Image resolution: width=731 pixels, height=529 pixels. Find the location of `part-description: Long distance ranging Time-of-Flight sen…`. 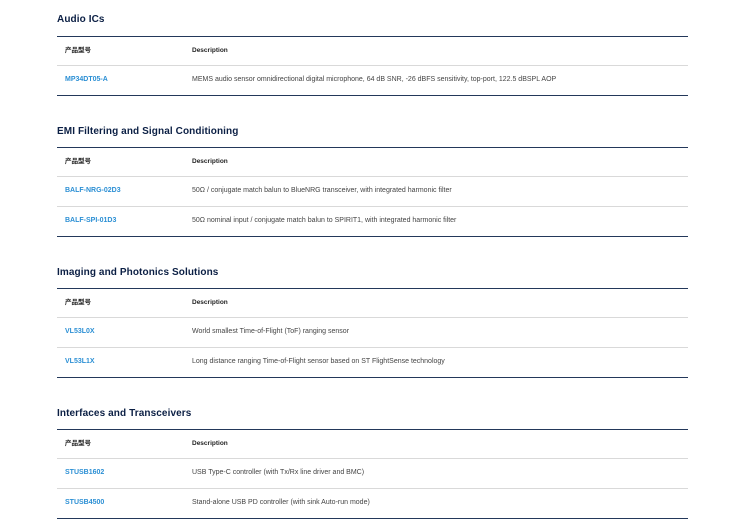

part-description: Long distance ranging Time-of-Flight sen… is located at coordinates (318, 361).